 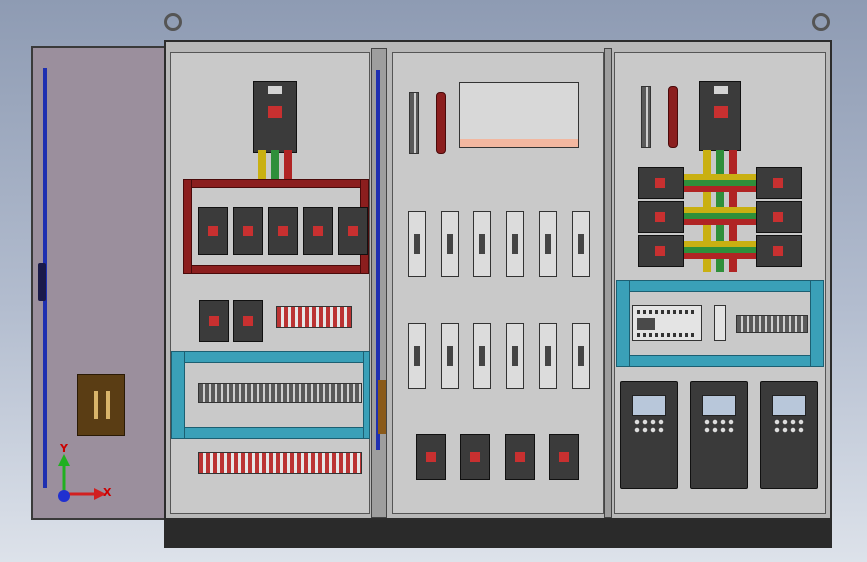 I want to click on terminal-block, so click(x=314, y=317).